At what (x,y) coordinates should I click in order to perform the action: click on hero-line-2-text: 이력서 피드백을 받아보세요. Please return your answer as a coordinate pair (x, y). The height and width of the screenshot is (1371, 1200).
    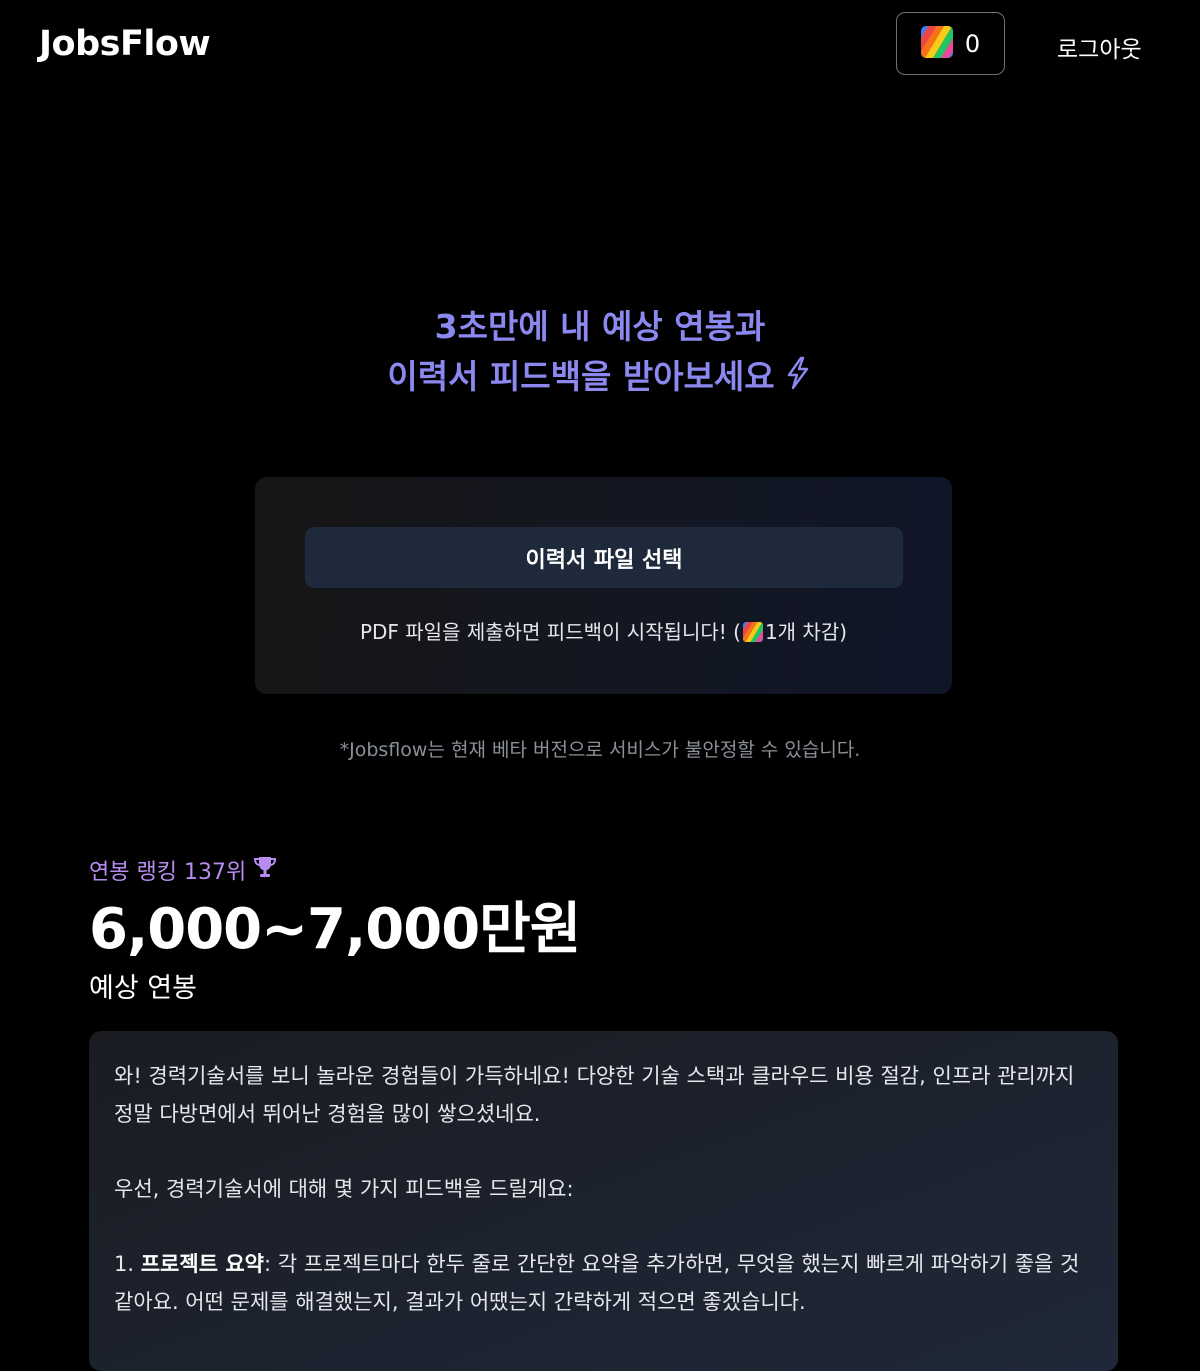
    Looking at the image, I should click on (581, 376).